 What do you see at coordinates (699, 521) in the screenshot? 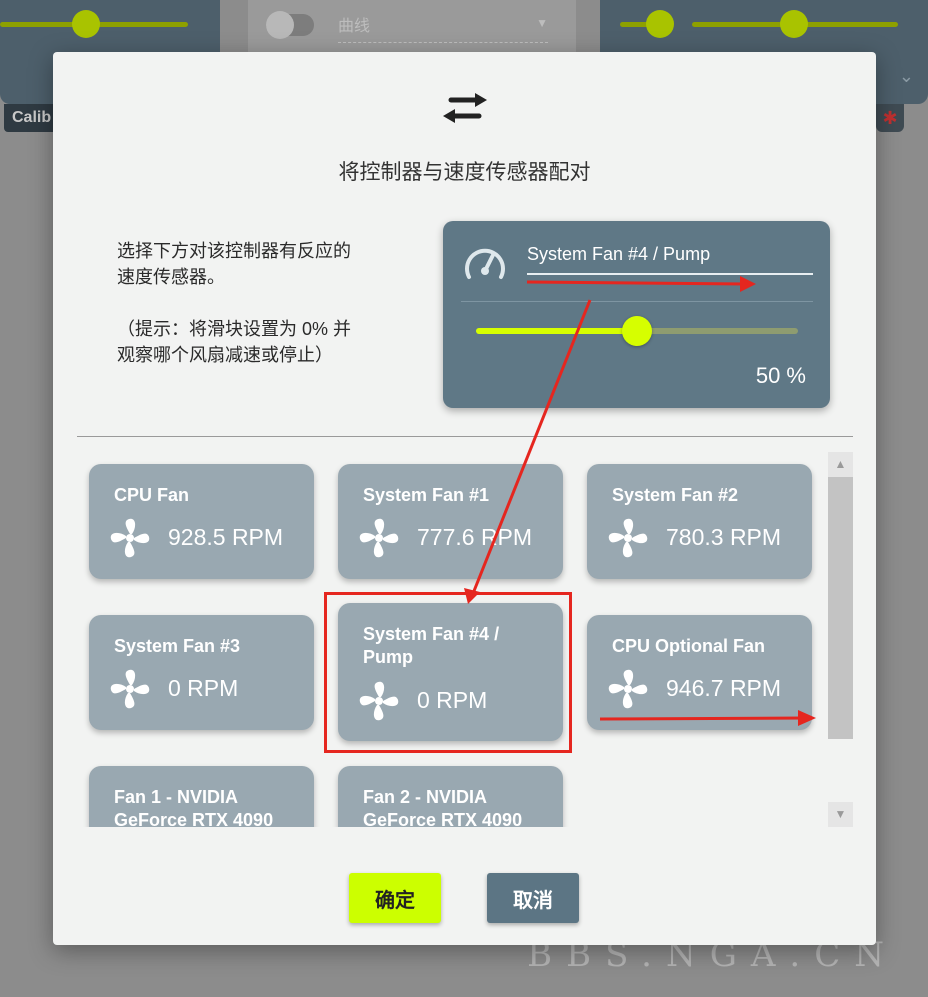
I see `sensor-card-system-fan-2: System Fan #2 780.3 RPM` at bounding box center [699, 521].